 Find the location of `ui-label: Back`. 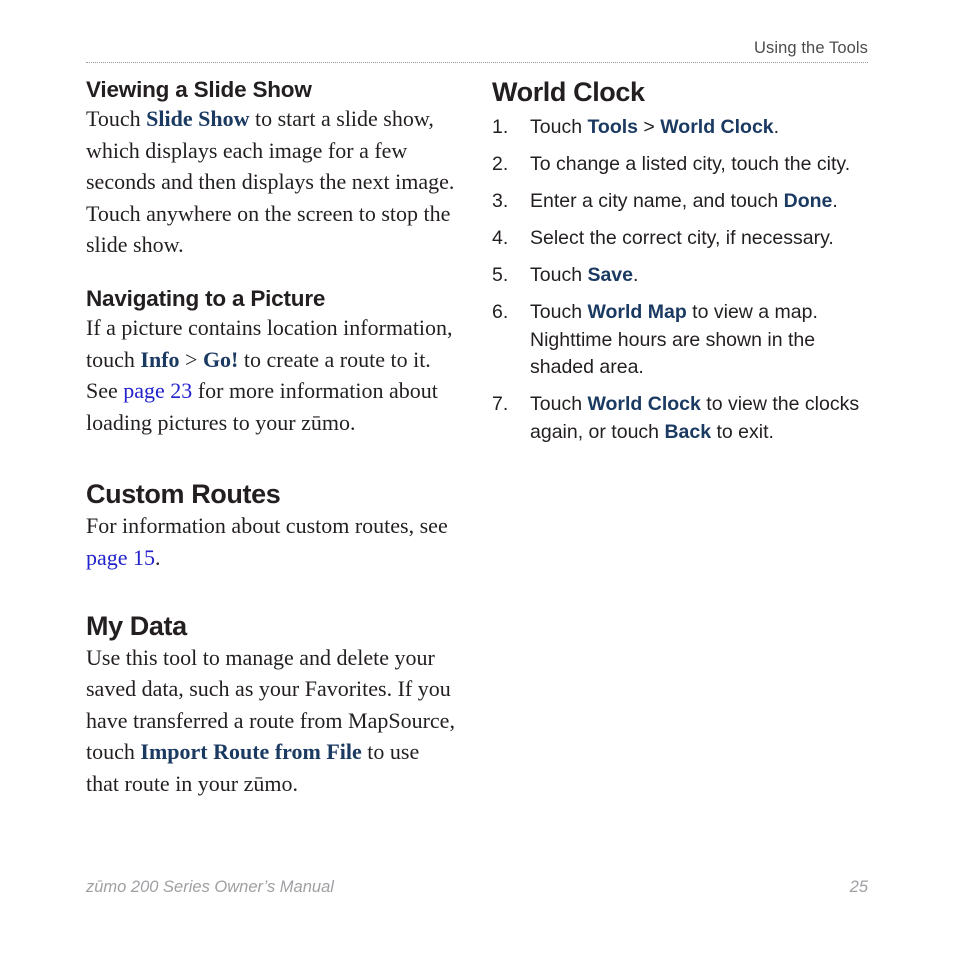

ui-label: Back is located at coordinates (688, 431).